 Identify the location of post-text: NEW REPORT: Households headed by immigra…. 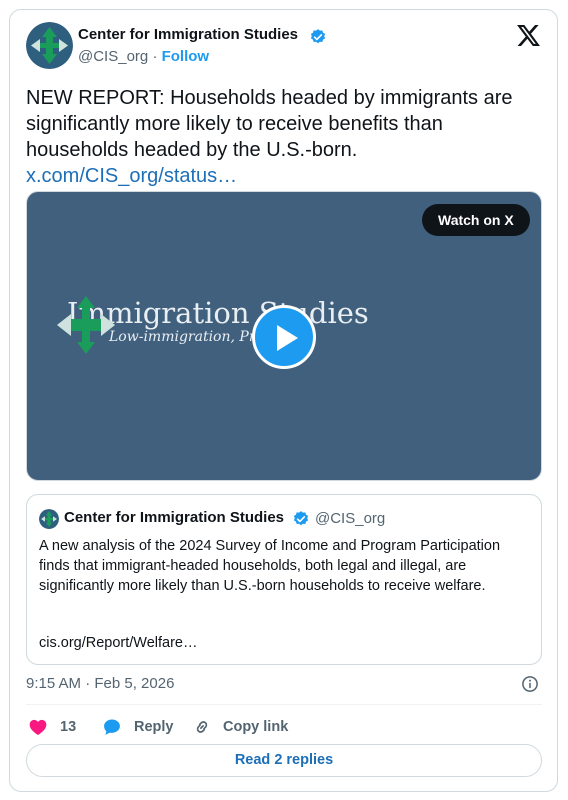
(286, 137).